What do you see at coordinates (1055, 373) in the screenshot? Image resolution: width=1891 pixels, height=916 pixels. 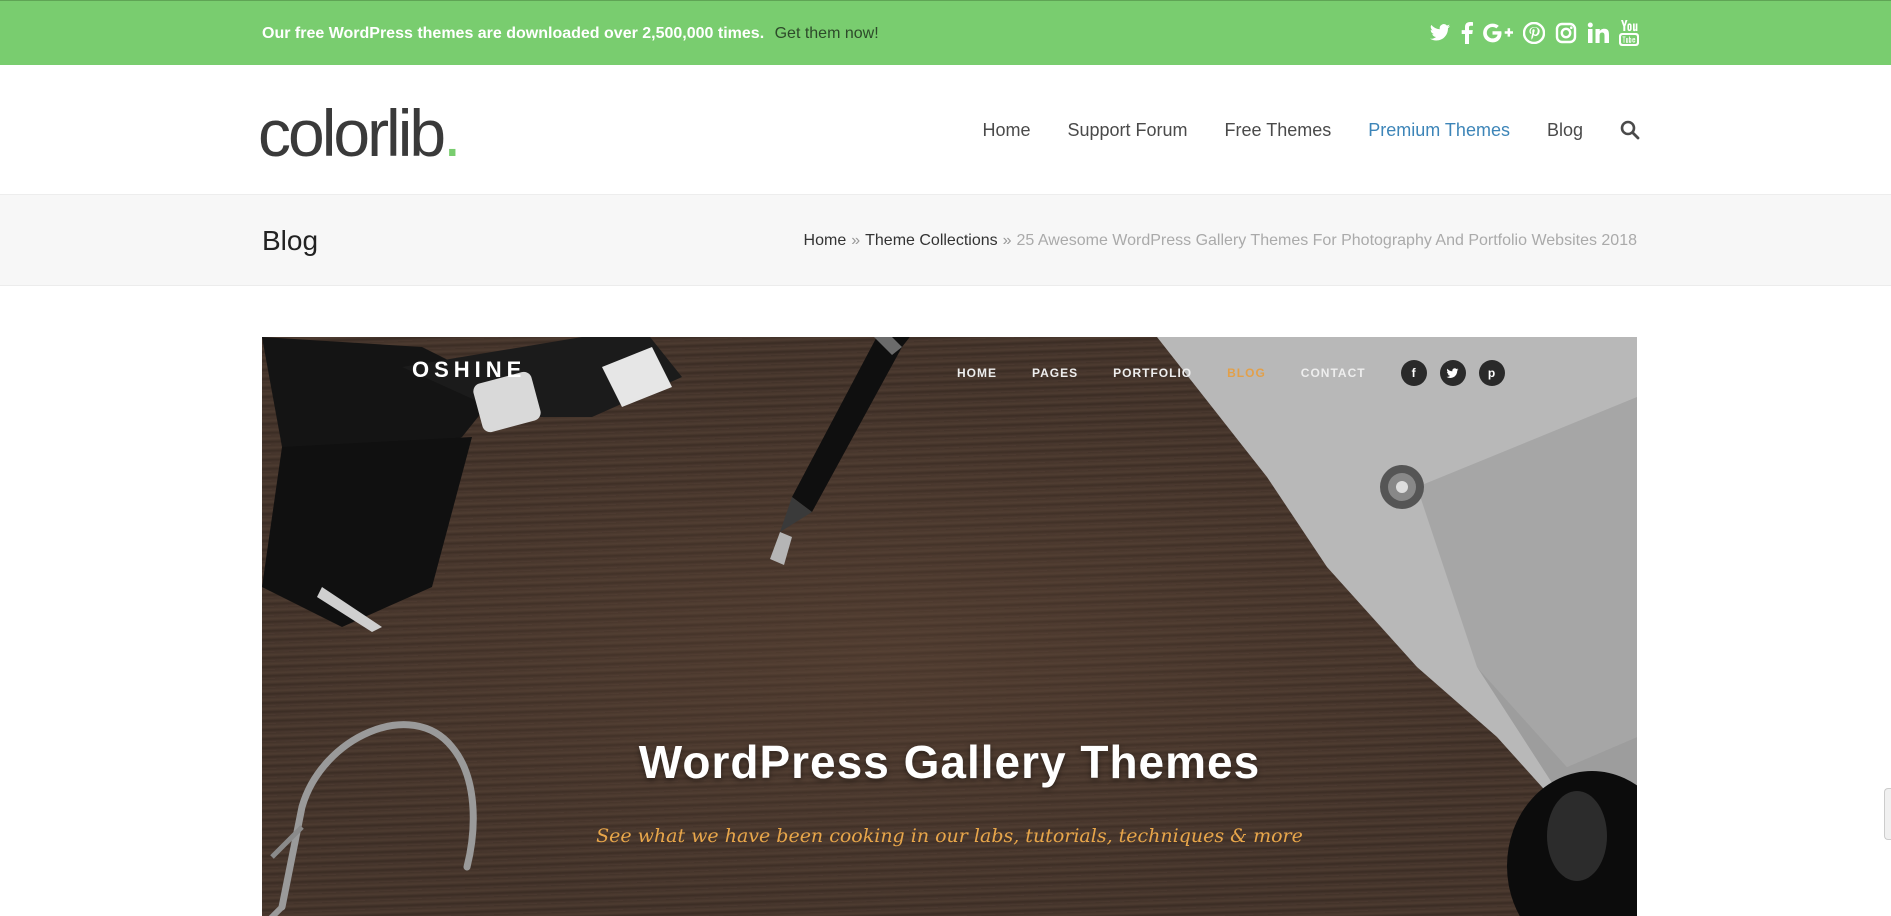 I see `oshine-nav-pages: PAGES` at bounding box center [1055, 373].